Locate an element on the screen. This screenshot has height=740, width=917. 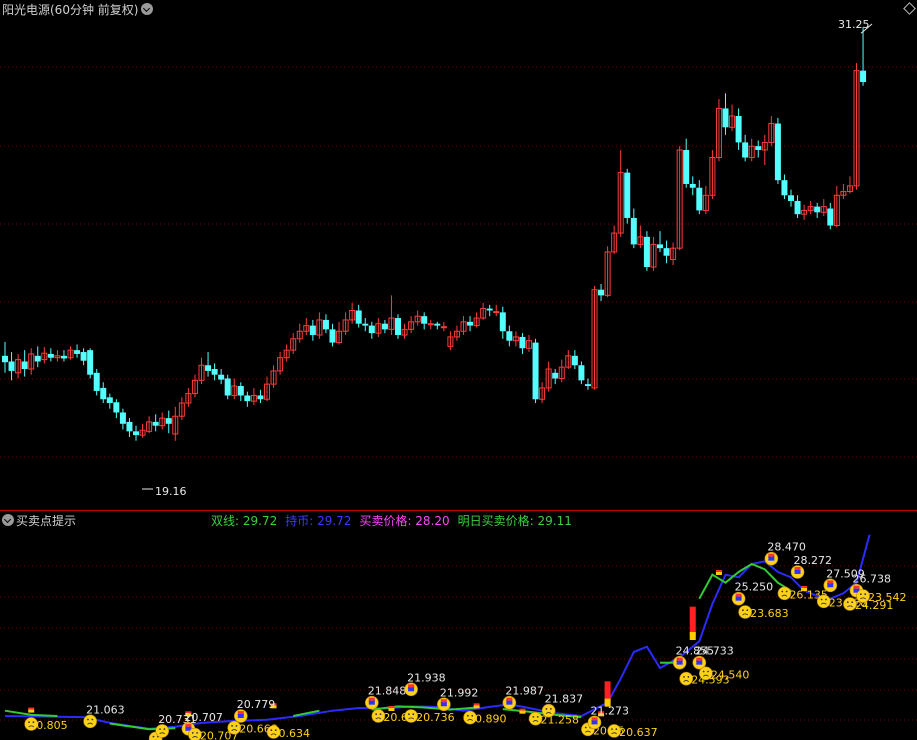
price-label: 28.470 is located at coordinates (786, 547).